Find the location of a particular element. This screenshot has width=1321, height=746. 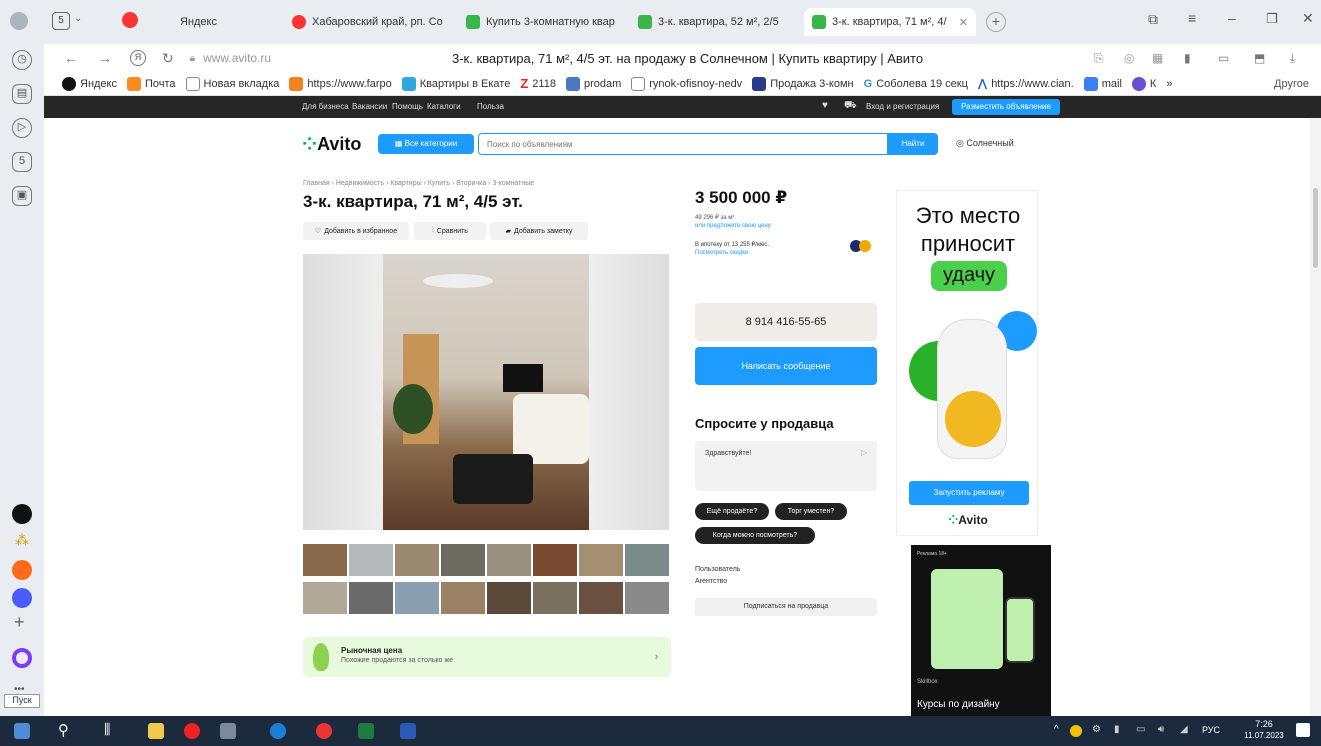

reload-icon: ↻ is located at coordinates (168, 58).